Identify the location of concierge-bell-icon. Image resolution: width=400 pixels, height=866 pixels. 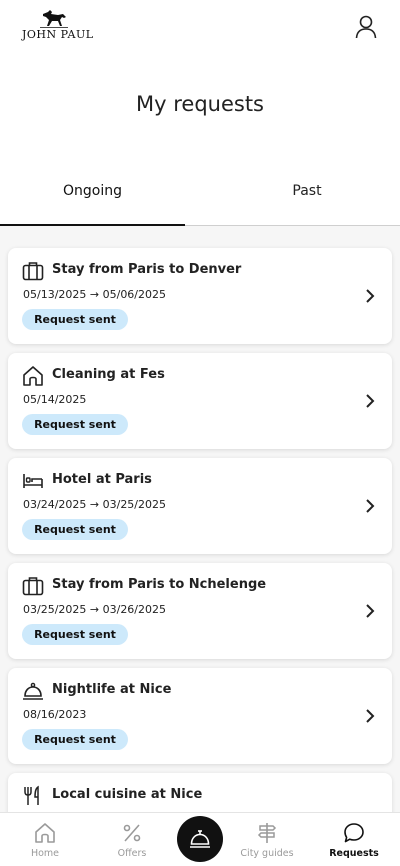
(200, 839).